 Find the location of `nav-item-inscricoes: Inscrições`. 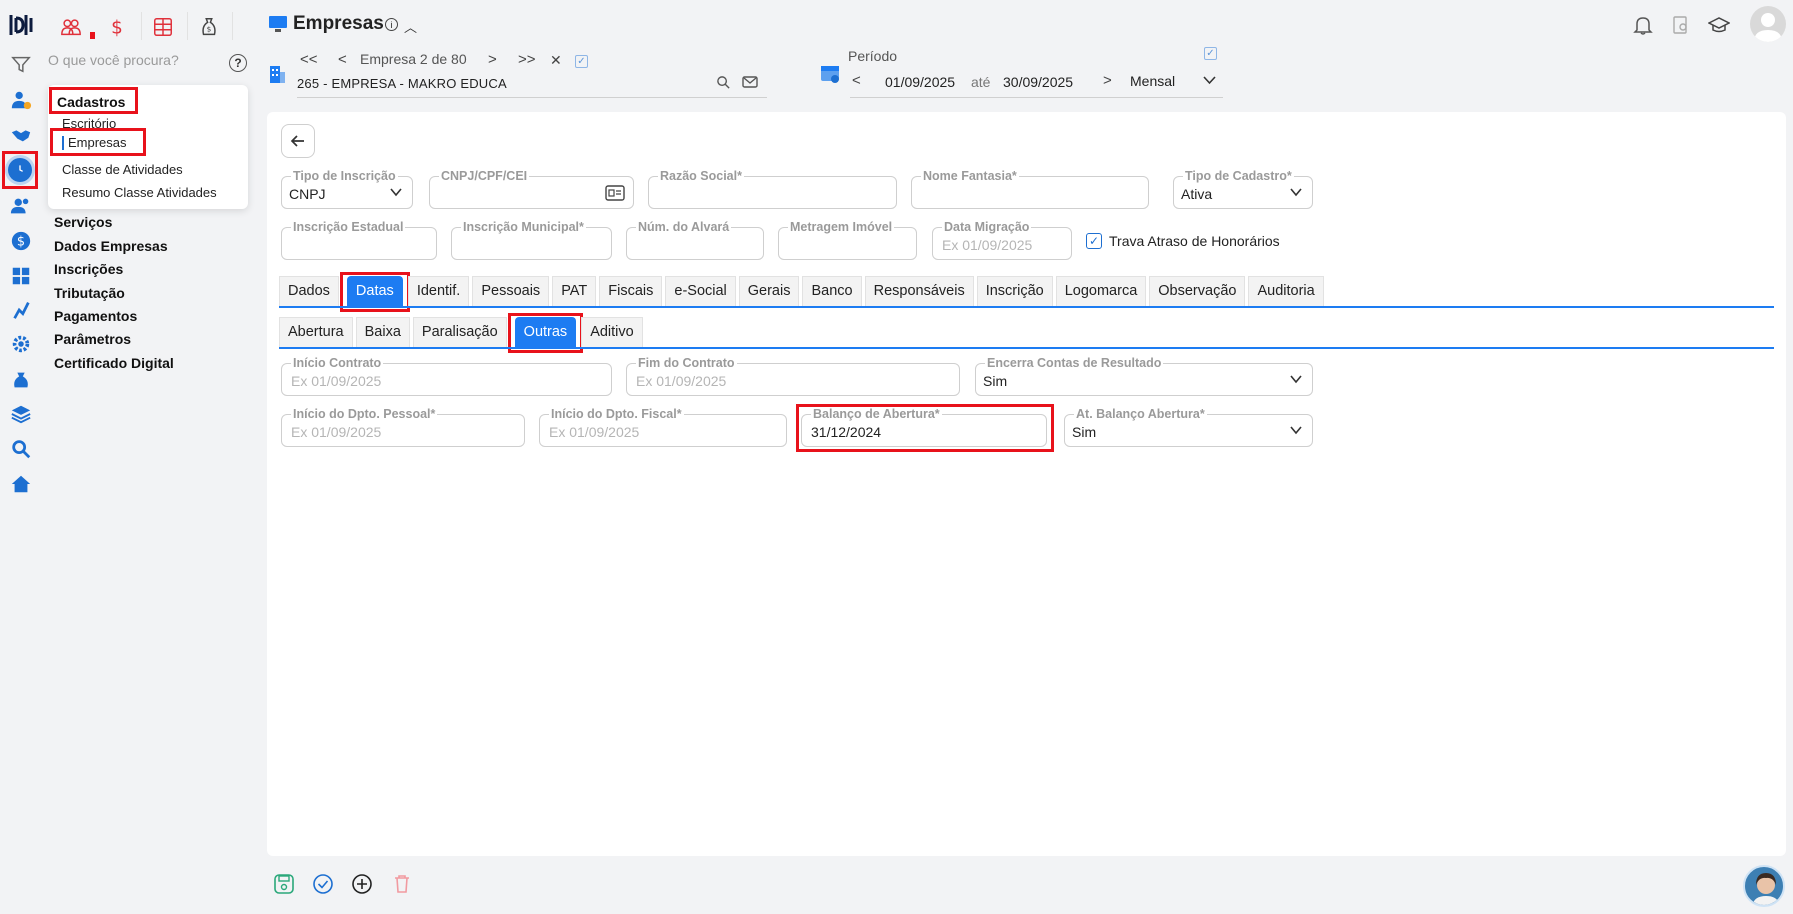

nav-item-inscricoes: Inscrições is located at coordinates (88, 269).